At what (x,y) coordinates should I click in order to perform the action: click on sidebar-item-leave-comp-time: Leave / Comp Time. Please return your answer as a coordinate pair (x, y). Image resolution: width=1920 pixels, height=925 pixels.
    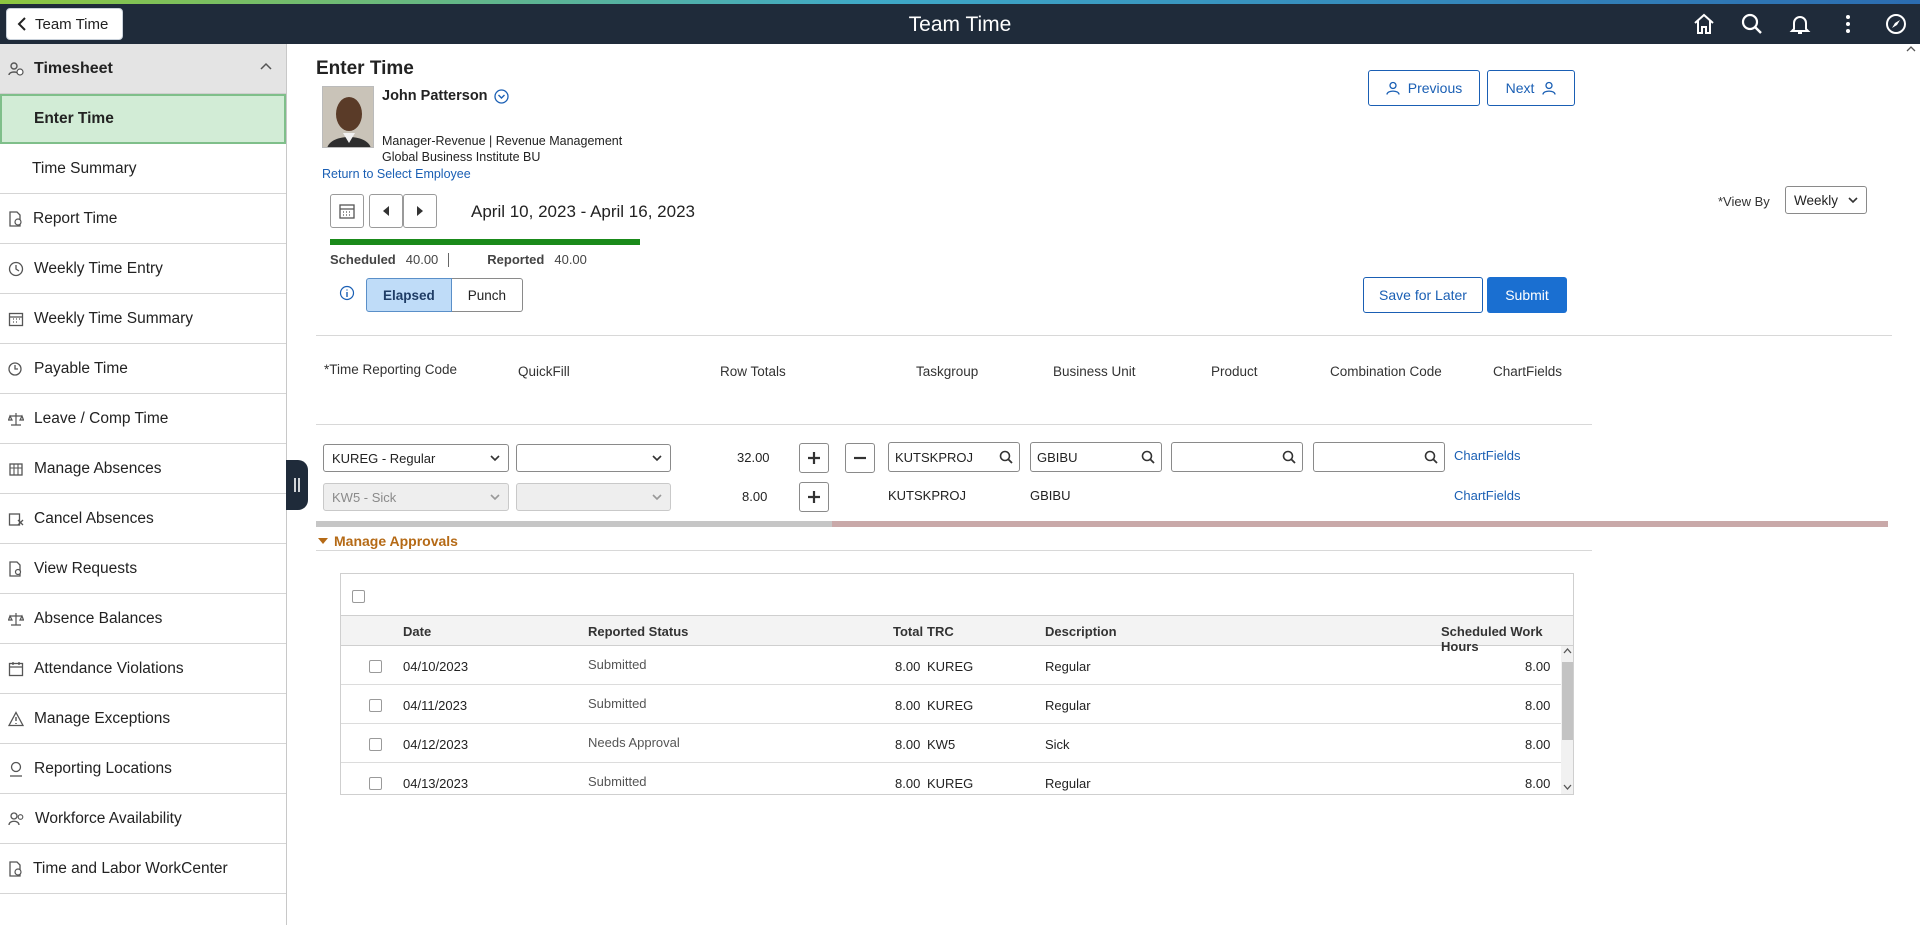
    Looking at the image, I should click on (143, 419).